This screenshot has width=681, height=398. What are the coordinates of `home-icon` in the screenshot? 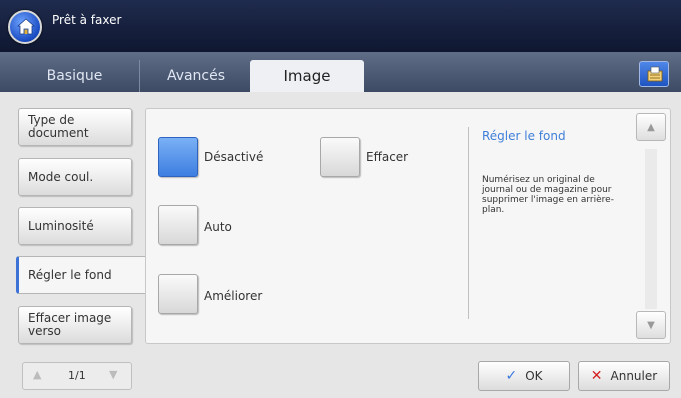 It's located at (26, 26).